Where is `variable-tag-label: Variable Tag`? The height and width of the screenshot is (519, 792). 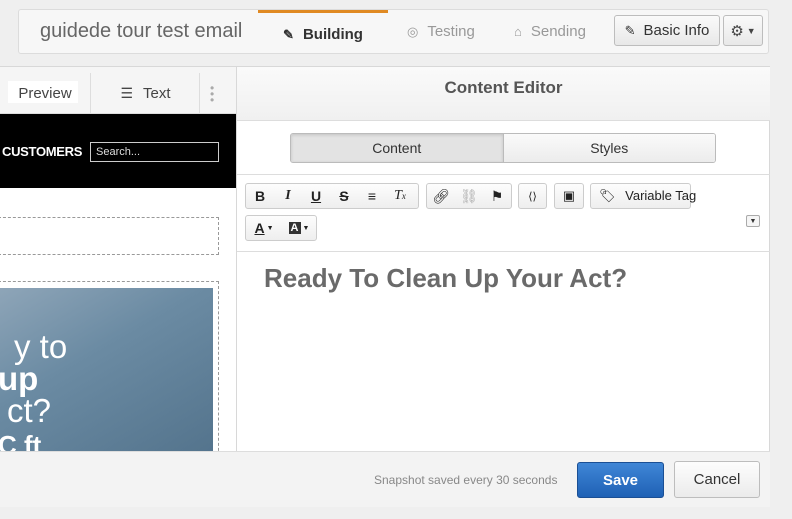
variable-tag-label: Variable Tag is located at coordinates (661, 195).